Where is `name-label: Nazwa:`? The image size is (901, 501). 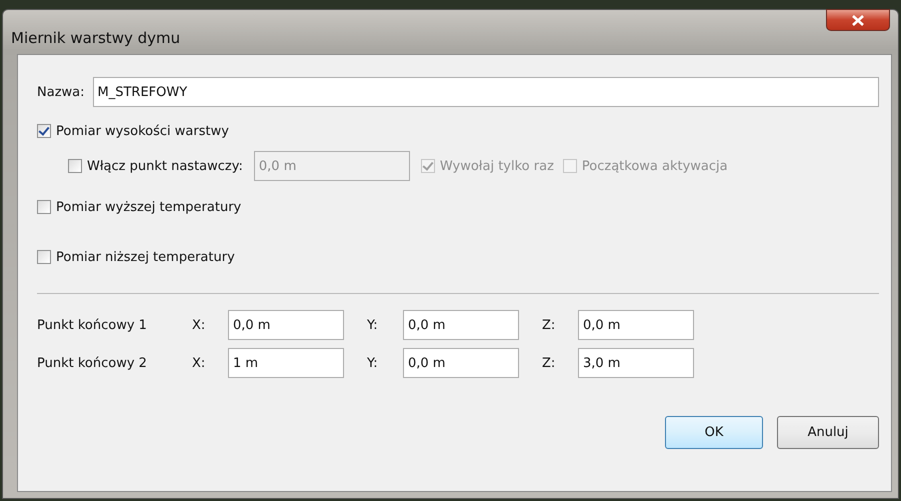
name-label: Nazwa: is located at coordinates (60, 92).